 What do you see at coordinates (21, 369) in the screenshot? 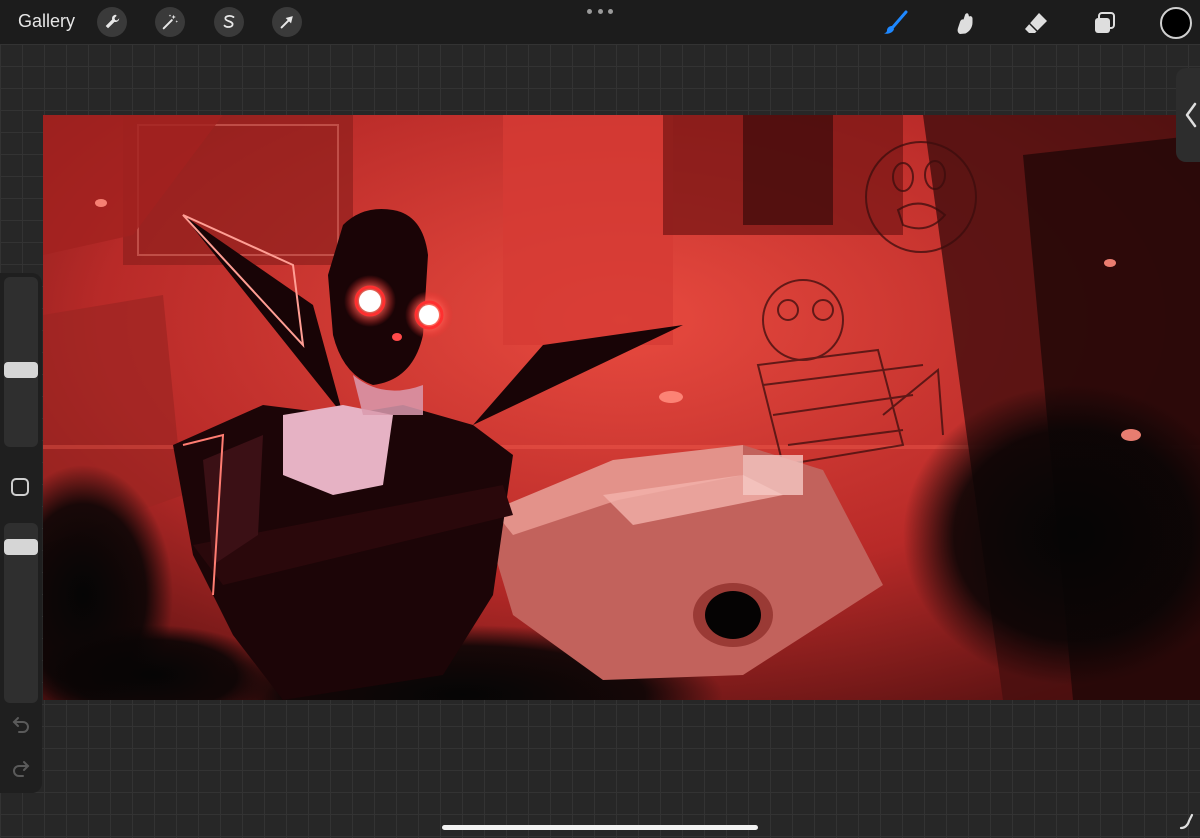
I see `brush-size-thumb` at bounding box center [21, 369].